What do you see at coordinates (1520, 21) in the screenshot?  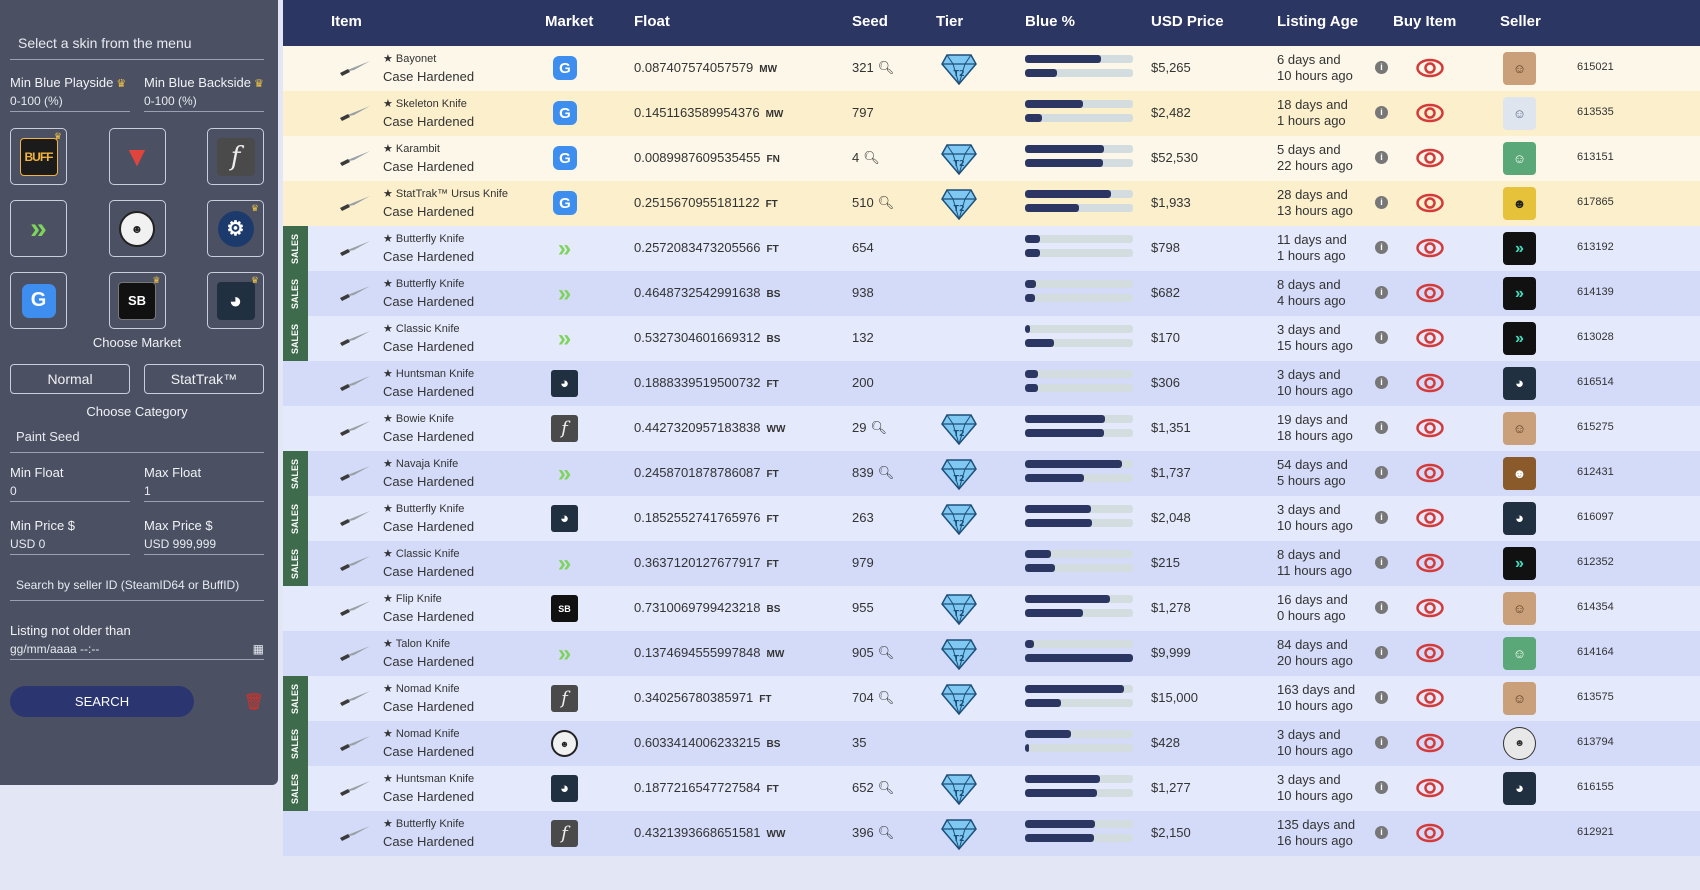 I see `col-seller: Seller` at bounding box center [1520, 21].